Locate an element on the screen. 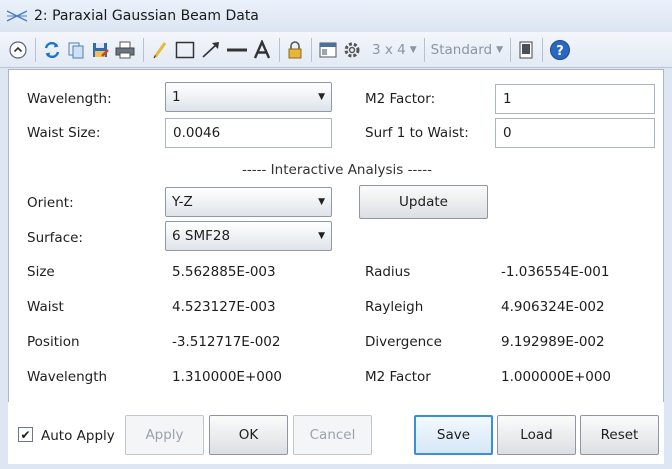  surf-to-waist-value: 0 is located at coordinates (507, 133).